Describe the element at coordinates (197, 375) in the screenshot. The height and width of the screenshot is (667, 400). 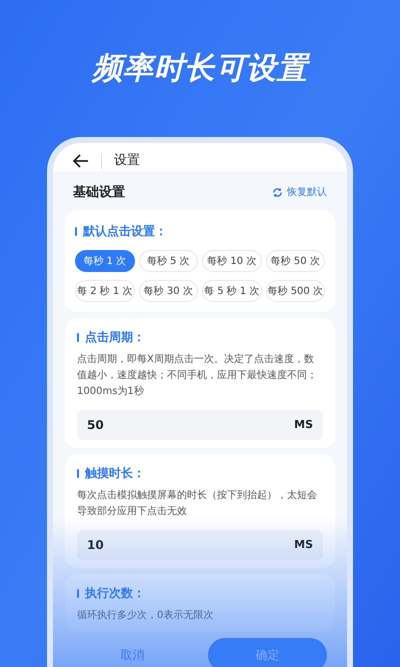
I see `card-description: 点击周期，即每X周期点击一次。决定了点击速度，数值越小，速度越快；不同手机，应用下最快速度不同；1000ms为1秒` at that location.